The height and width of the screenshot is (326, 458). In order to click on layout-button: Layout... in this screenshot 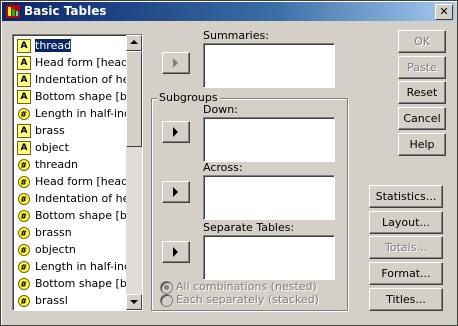, I will do `click(406, 222)`.